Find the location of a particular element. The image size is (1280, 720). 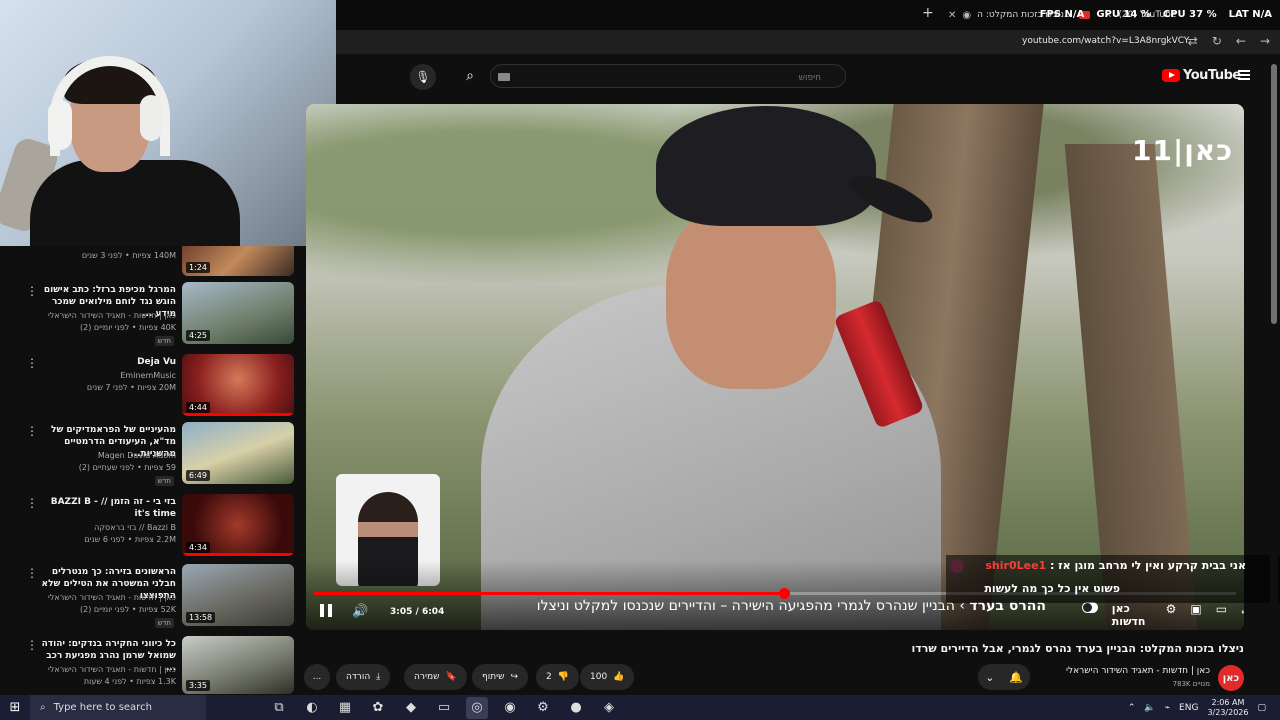

url-text: youtube.com/watch?v=L3A8nrgkVCY is located at coordinates (1105, 41).